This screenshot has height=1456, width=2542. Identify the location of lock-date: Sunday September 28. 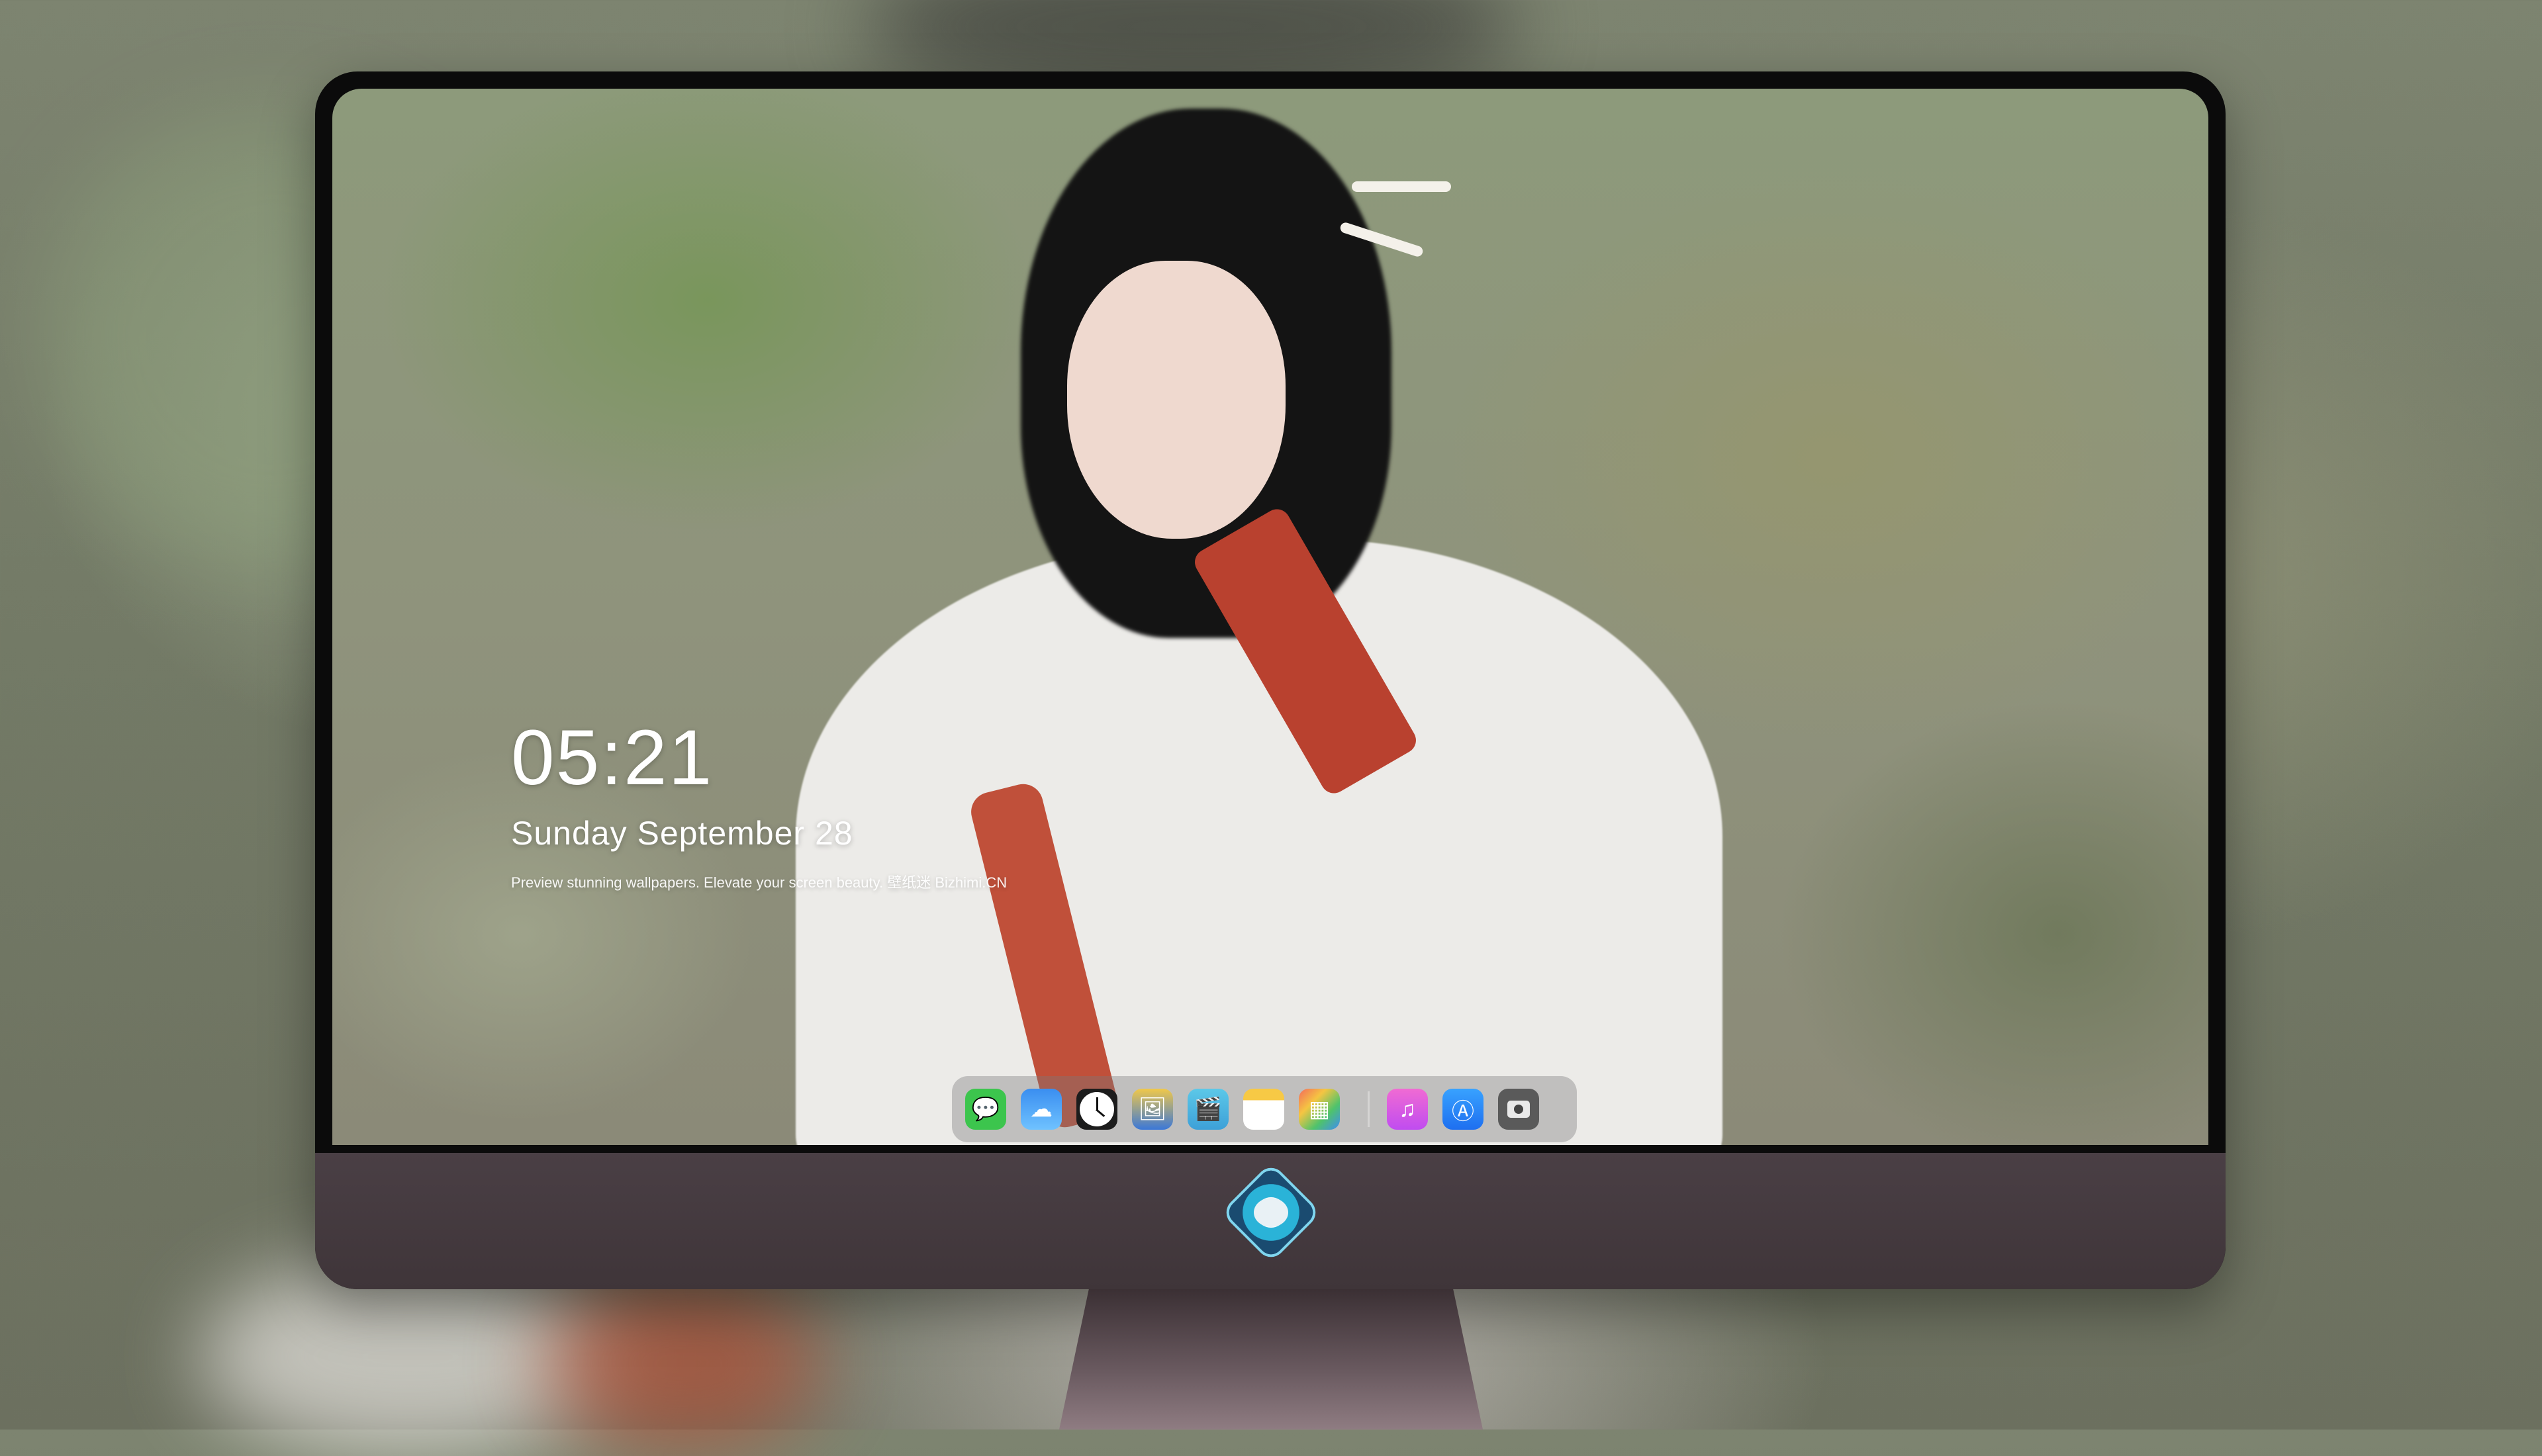
(682, 833).